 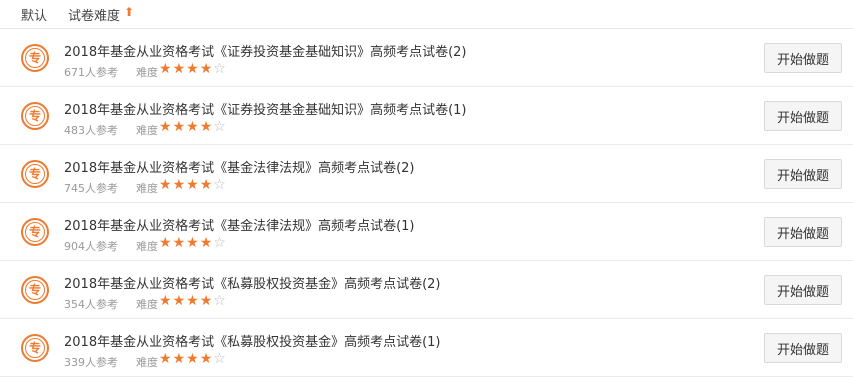 I want to click on participant-count: 904人参考, so click(x=91, y=246).